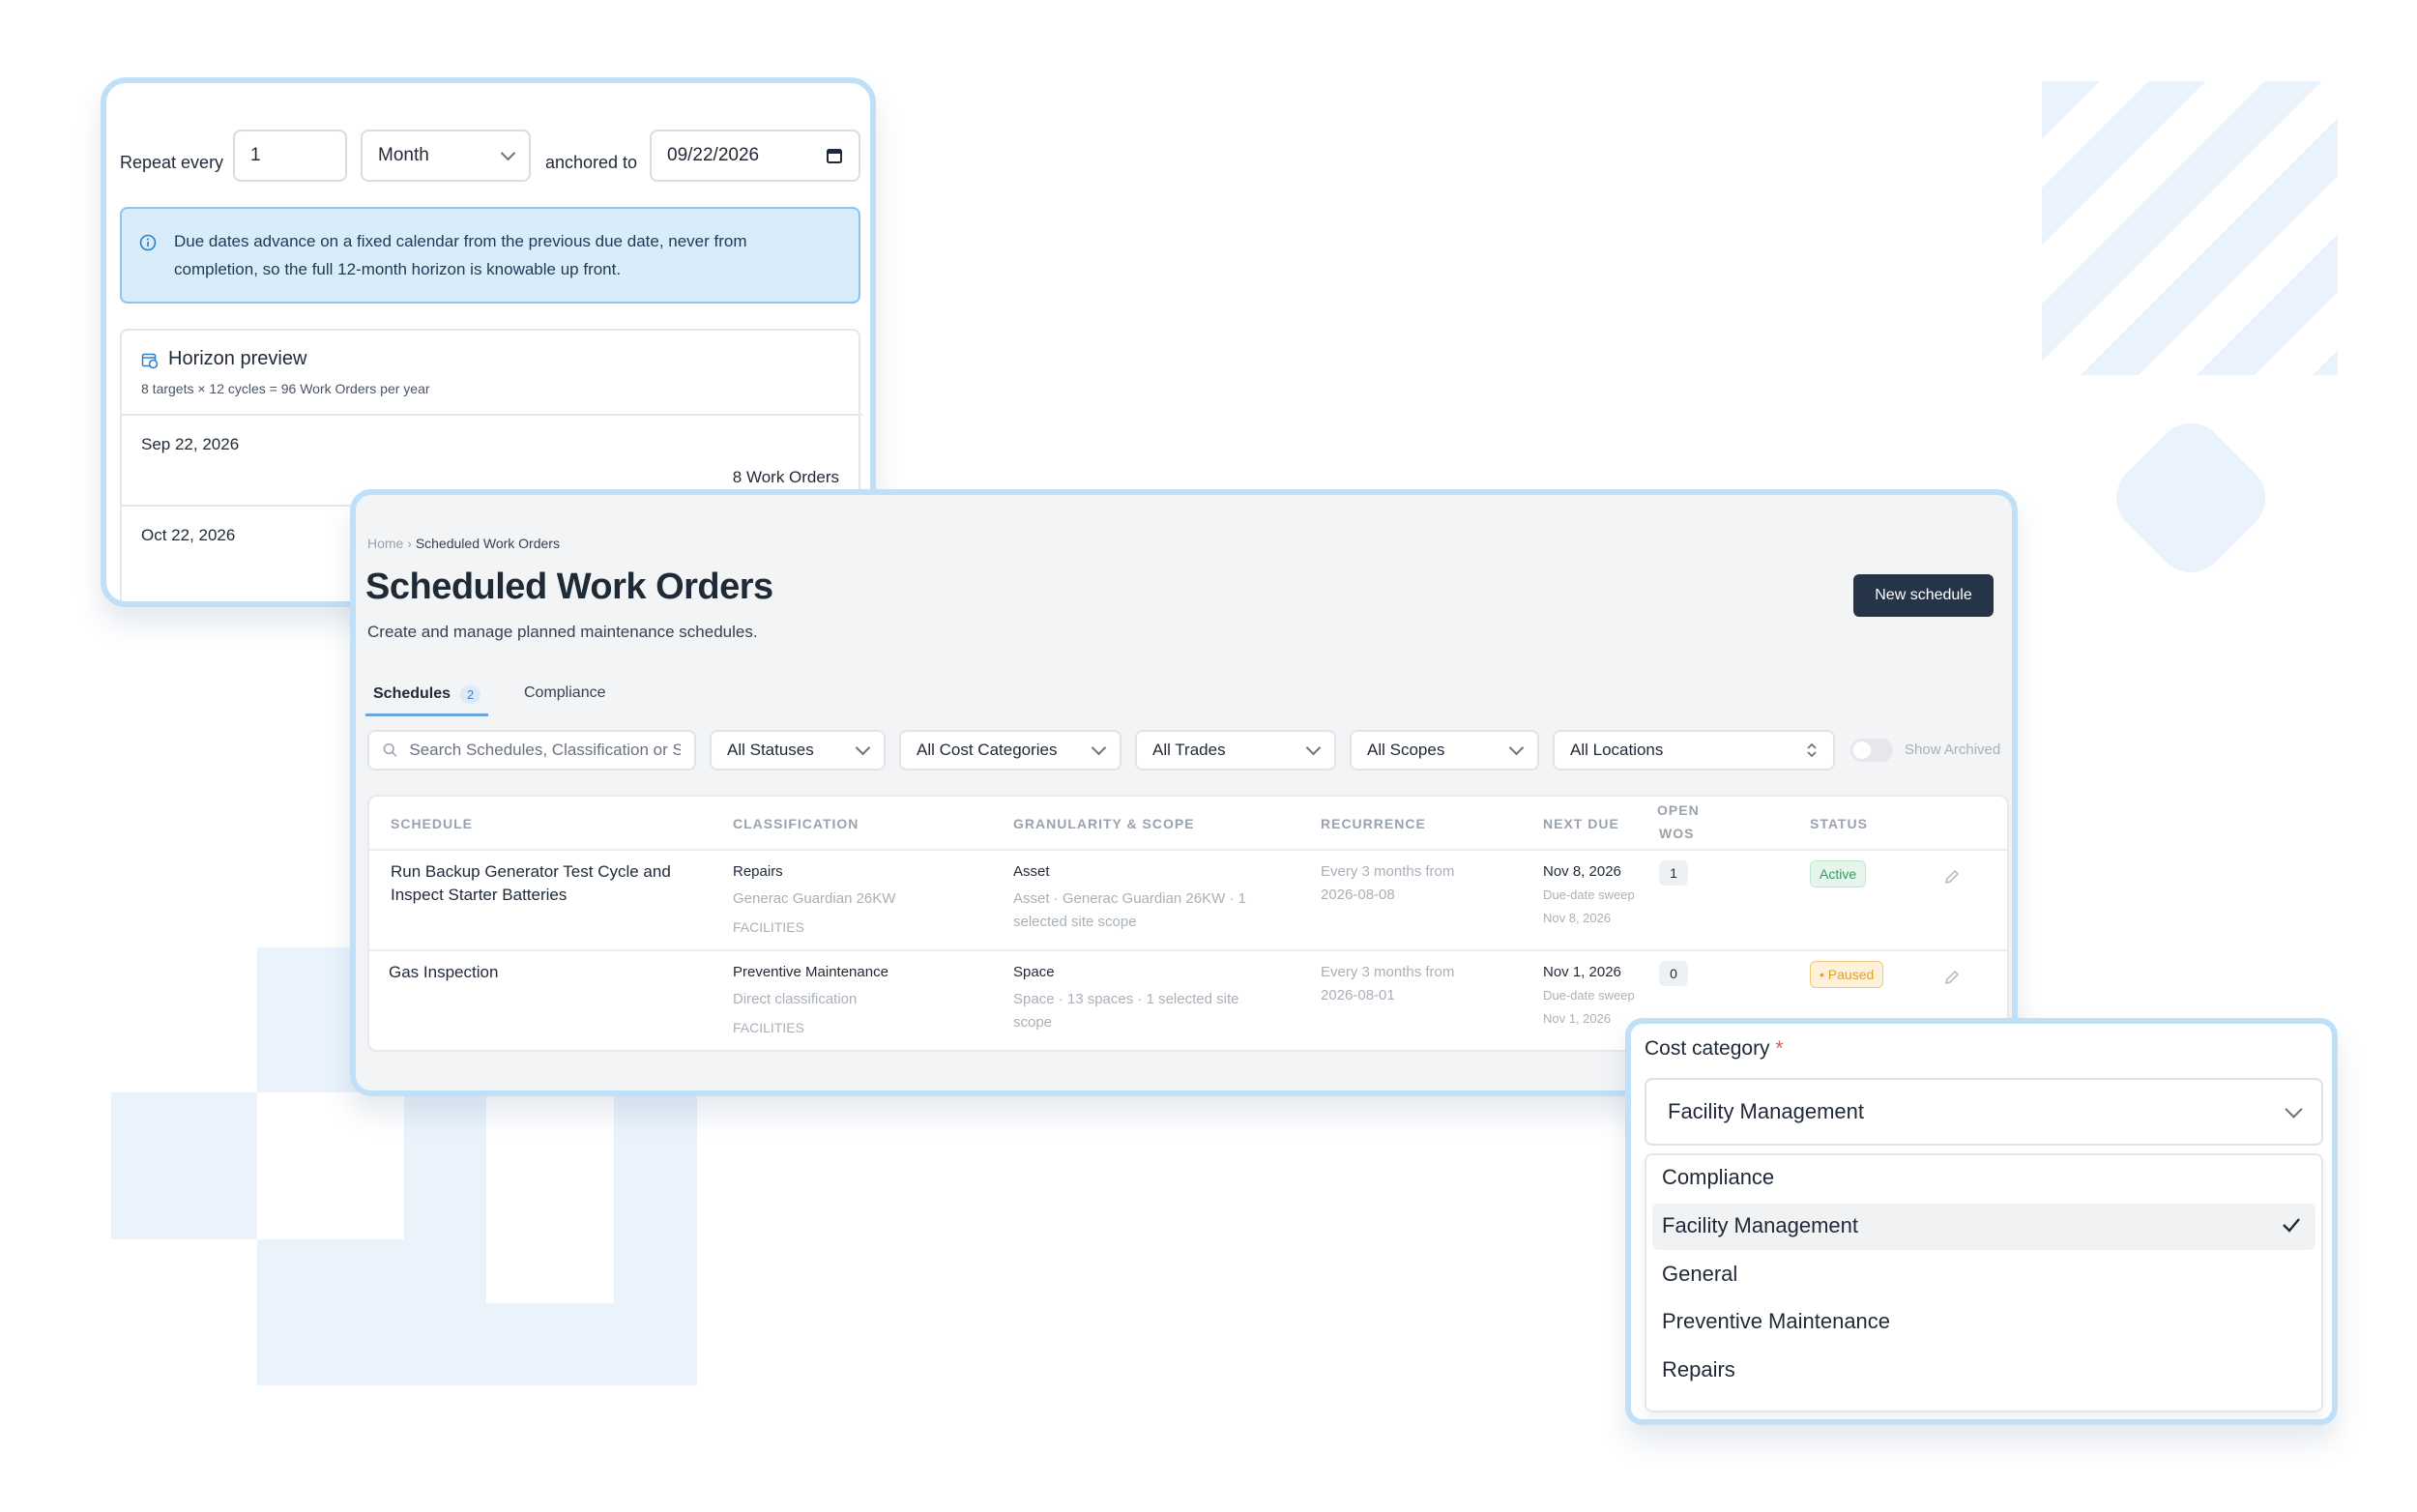  Describe the element at coordinates (1189, 750) in the screenshot. I see `trades-filter-value: All Trades` at that location.